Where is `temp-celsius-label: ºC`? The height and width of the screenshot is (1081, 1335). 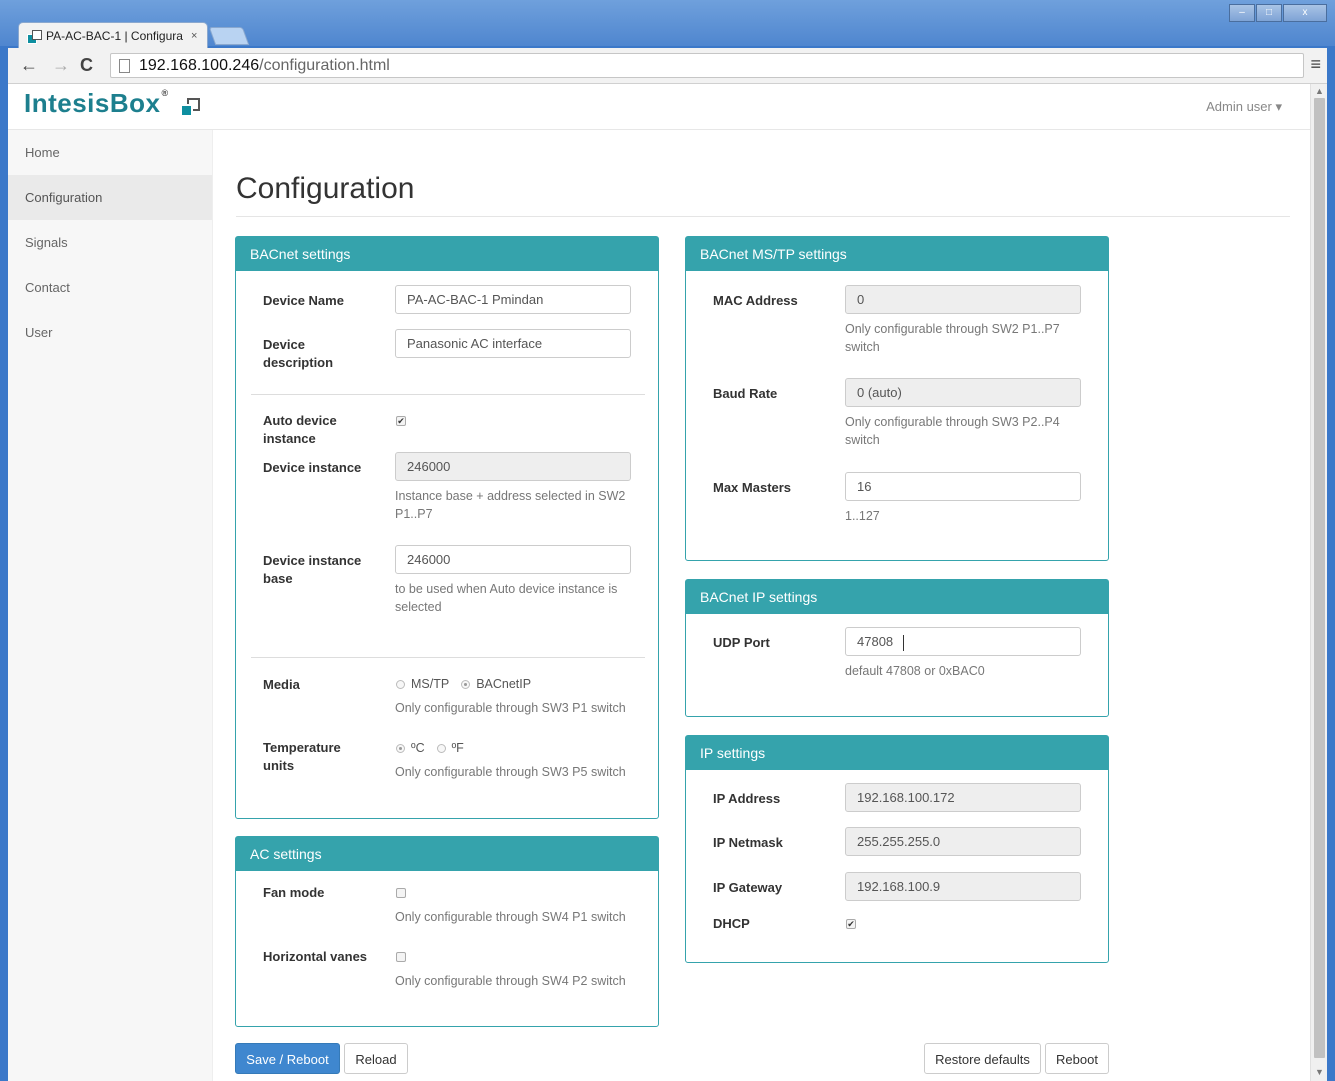
temp-celsius-label: ºC is located at coordinates (418, 748).